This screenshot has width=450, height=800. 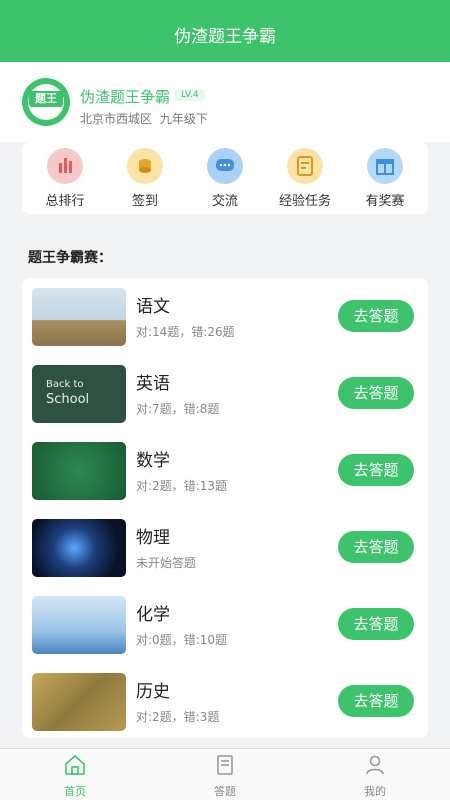 What do you see at coordinates (225, 318) in the screenshot?
I see `subject-row-chinese: 语文 对:14题，错:26题 去答题` at bounding box center [225, 318].